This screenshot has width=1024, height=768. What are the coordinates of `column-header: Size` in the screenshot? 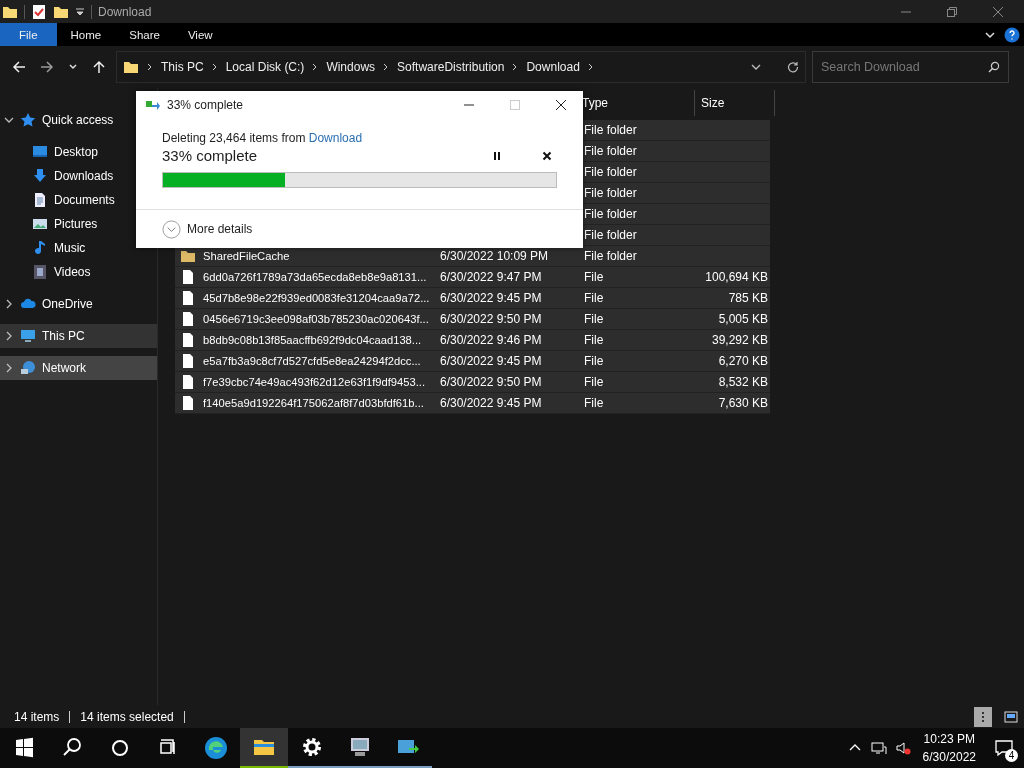 It's located at (735, 103).